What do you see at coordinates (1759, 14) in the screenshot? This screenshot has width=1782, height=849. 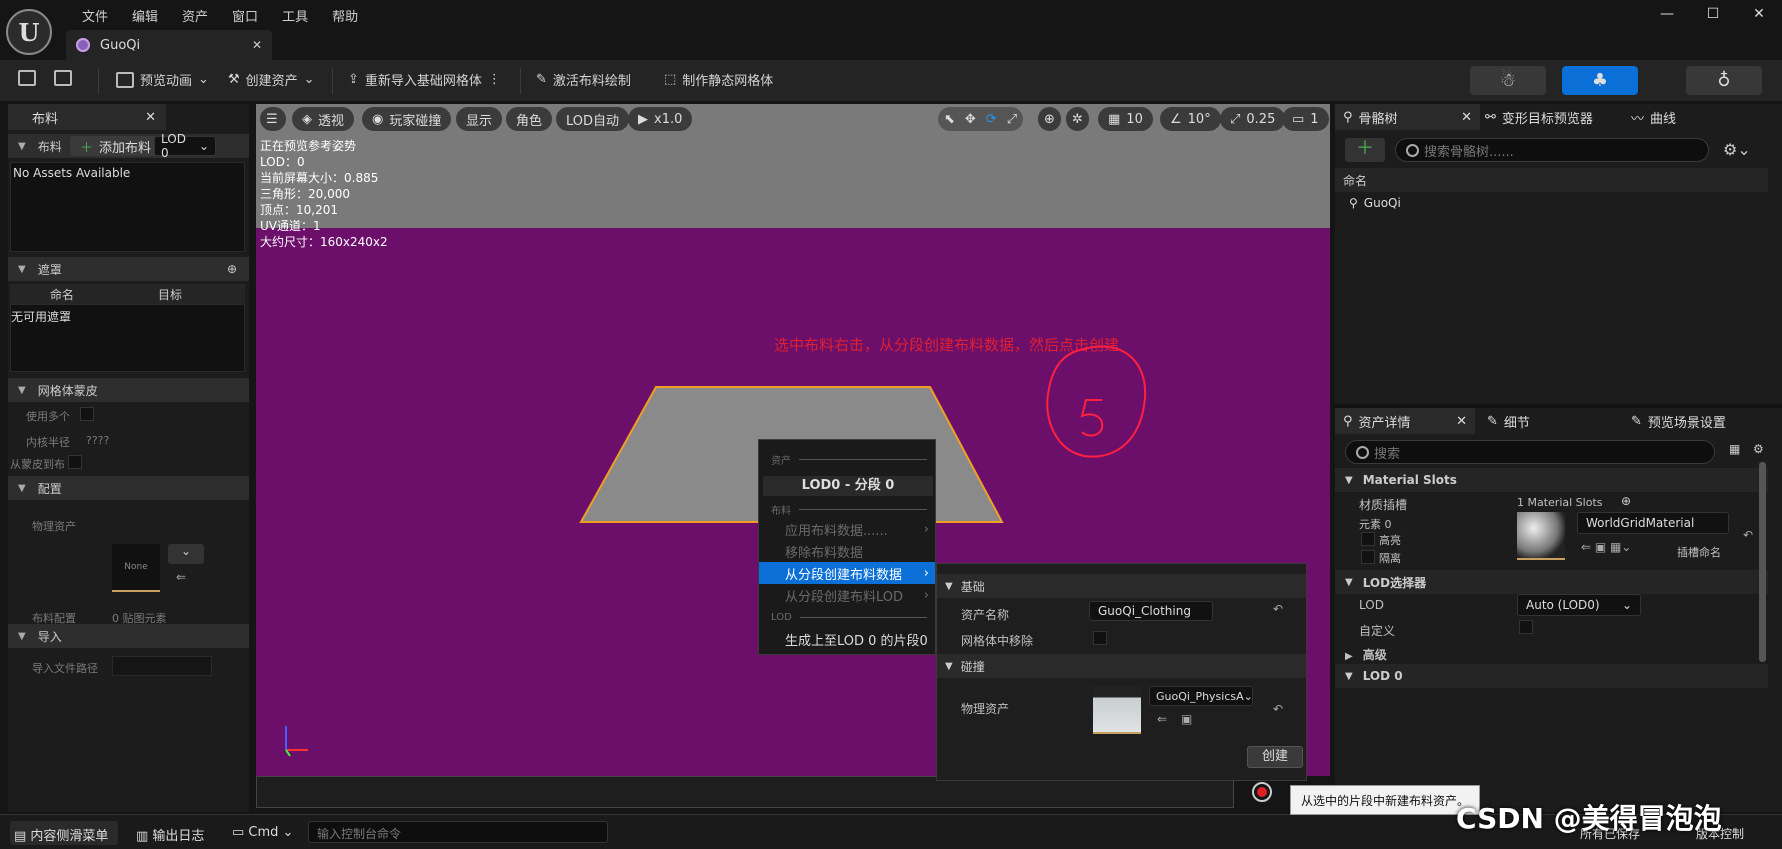 I see `close-icon: ✕` at bounding box center [1759, 14].